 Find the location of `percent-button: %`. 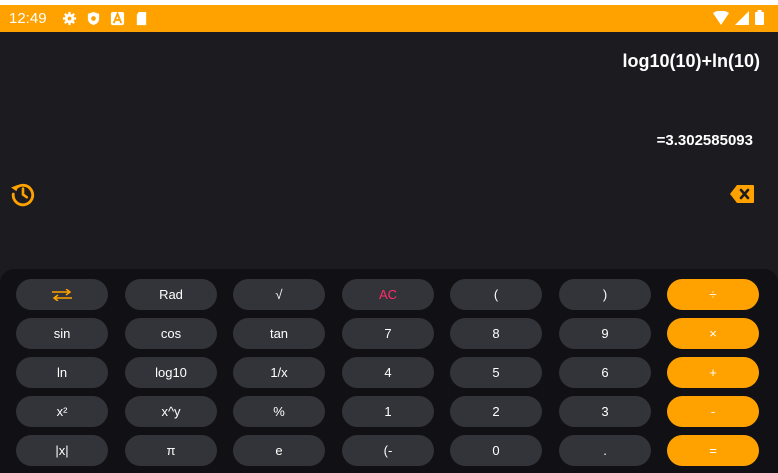

percent-button: % is located at coordinates (279, 411).